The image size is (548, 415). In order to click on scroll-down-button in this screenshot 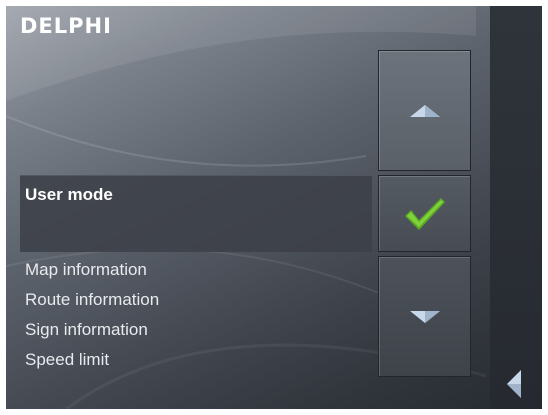, I will do `click(424, 316)`.